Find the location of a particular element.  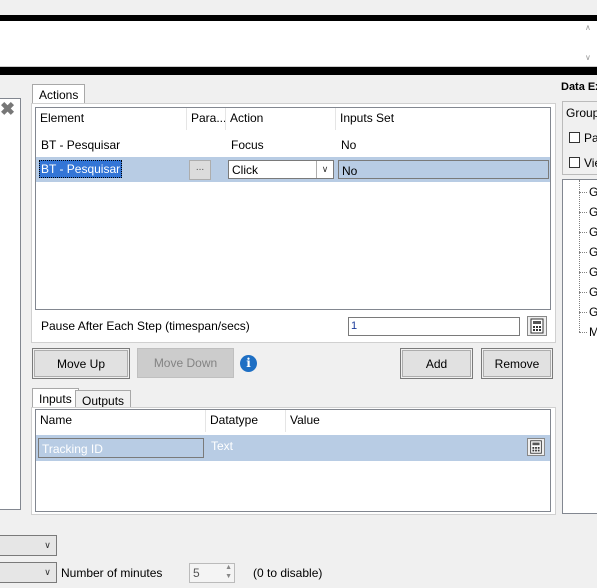

table-row-selected: BT - Pesquisar ... Click ∨ No is located at coordinates (293, 169).